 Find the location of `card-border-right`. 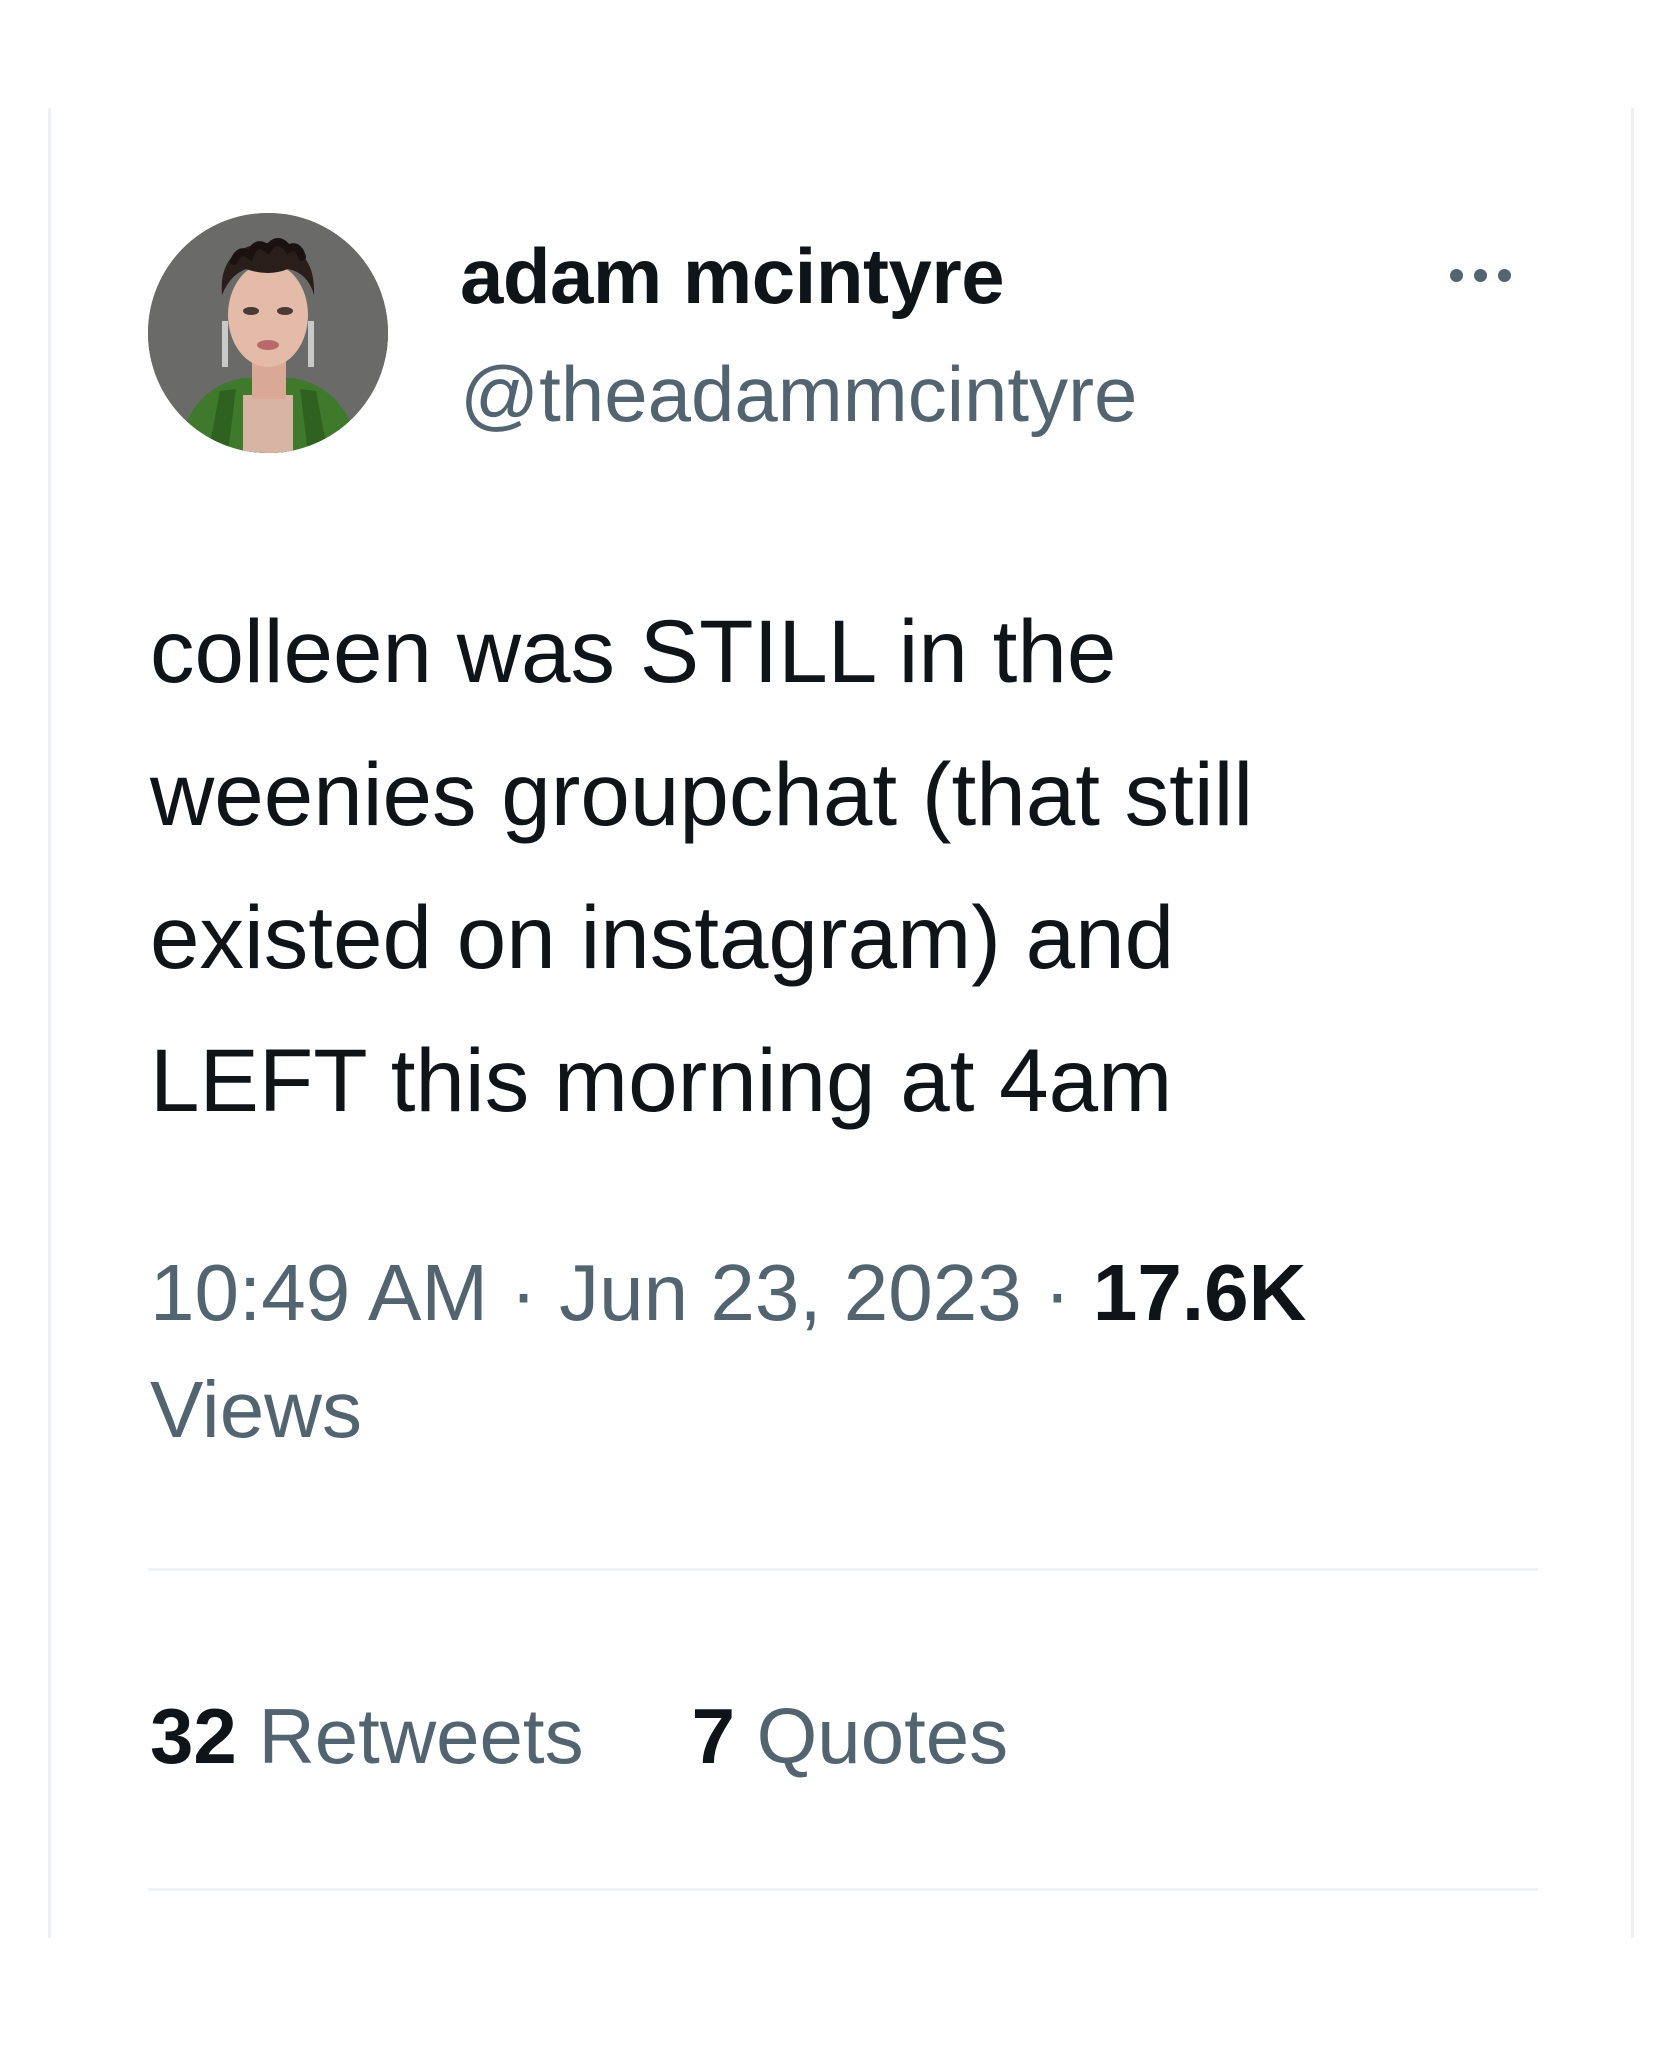

card-border-right is located at coordinates (1632, 1023).